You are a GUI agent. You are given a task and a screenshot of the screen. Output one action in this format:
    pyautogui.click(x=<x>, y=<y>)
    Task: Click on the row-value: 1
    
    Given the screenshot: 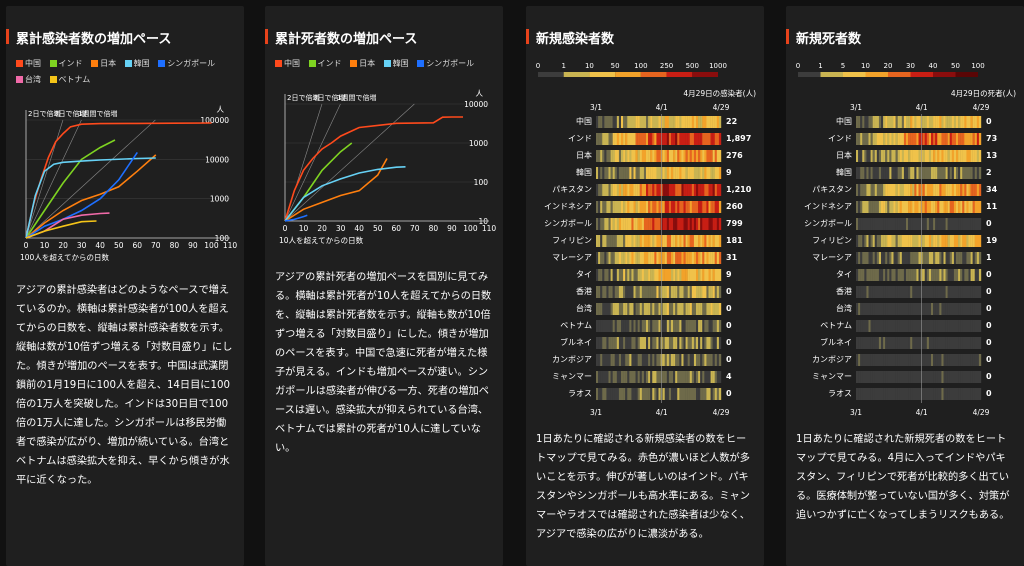 What is the action you would take?
    pyautogui.click(x=989, y=257)
    